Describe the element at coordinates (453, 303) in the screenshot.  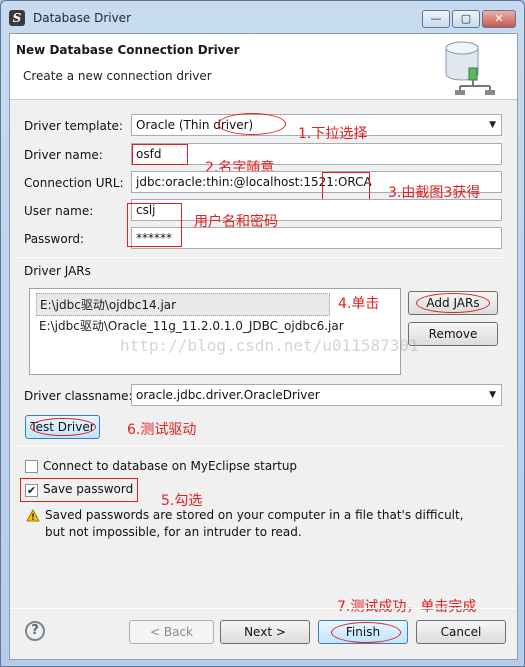
I see `annotation-ellipse-add-jars` at that location.